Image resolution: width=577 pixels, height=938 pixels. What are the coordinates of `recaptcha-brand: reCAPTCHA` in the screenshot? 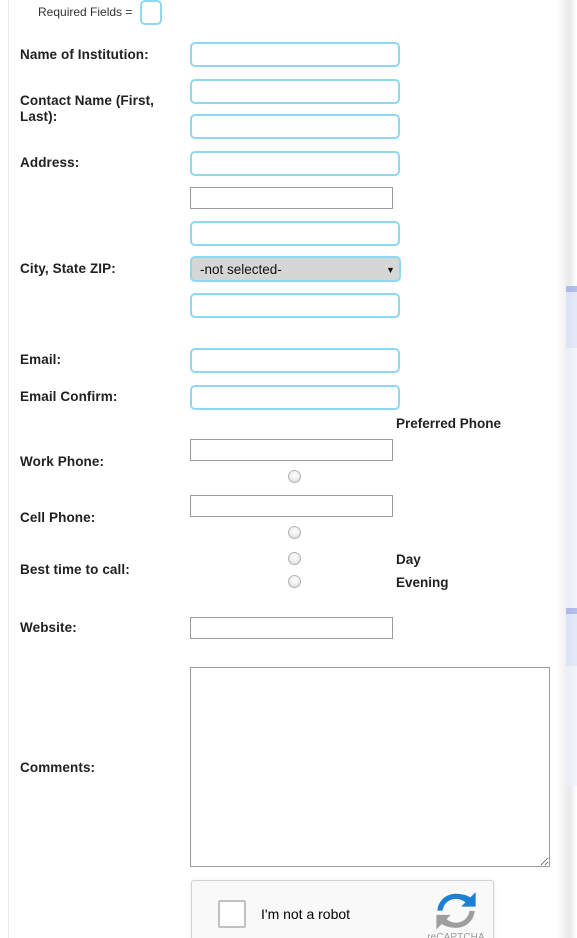 It's located at (456, 935).